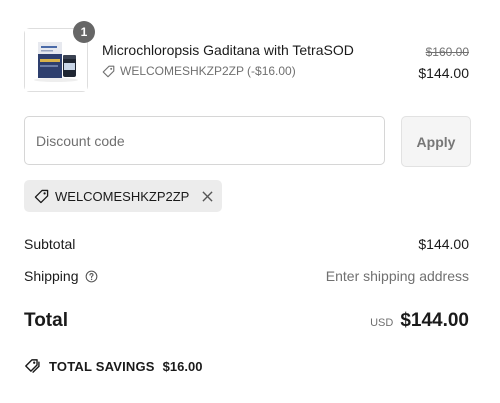 The image size is (500, 403). Describe the element at coordinates (182, 366) in the screenshot. I see `savings-value: $16.00` at that location.